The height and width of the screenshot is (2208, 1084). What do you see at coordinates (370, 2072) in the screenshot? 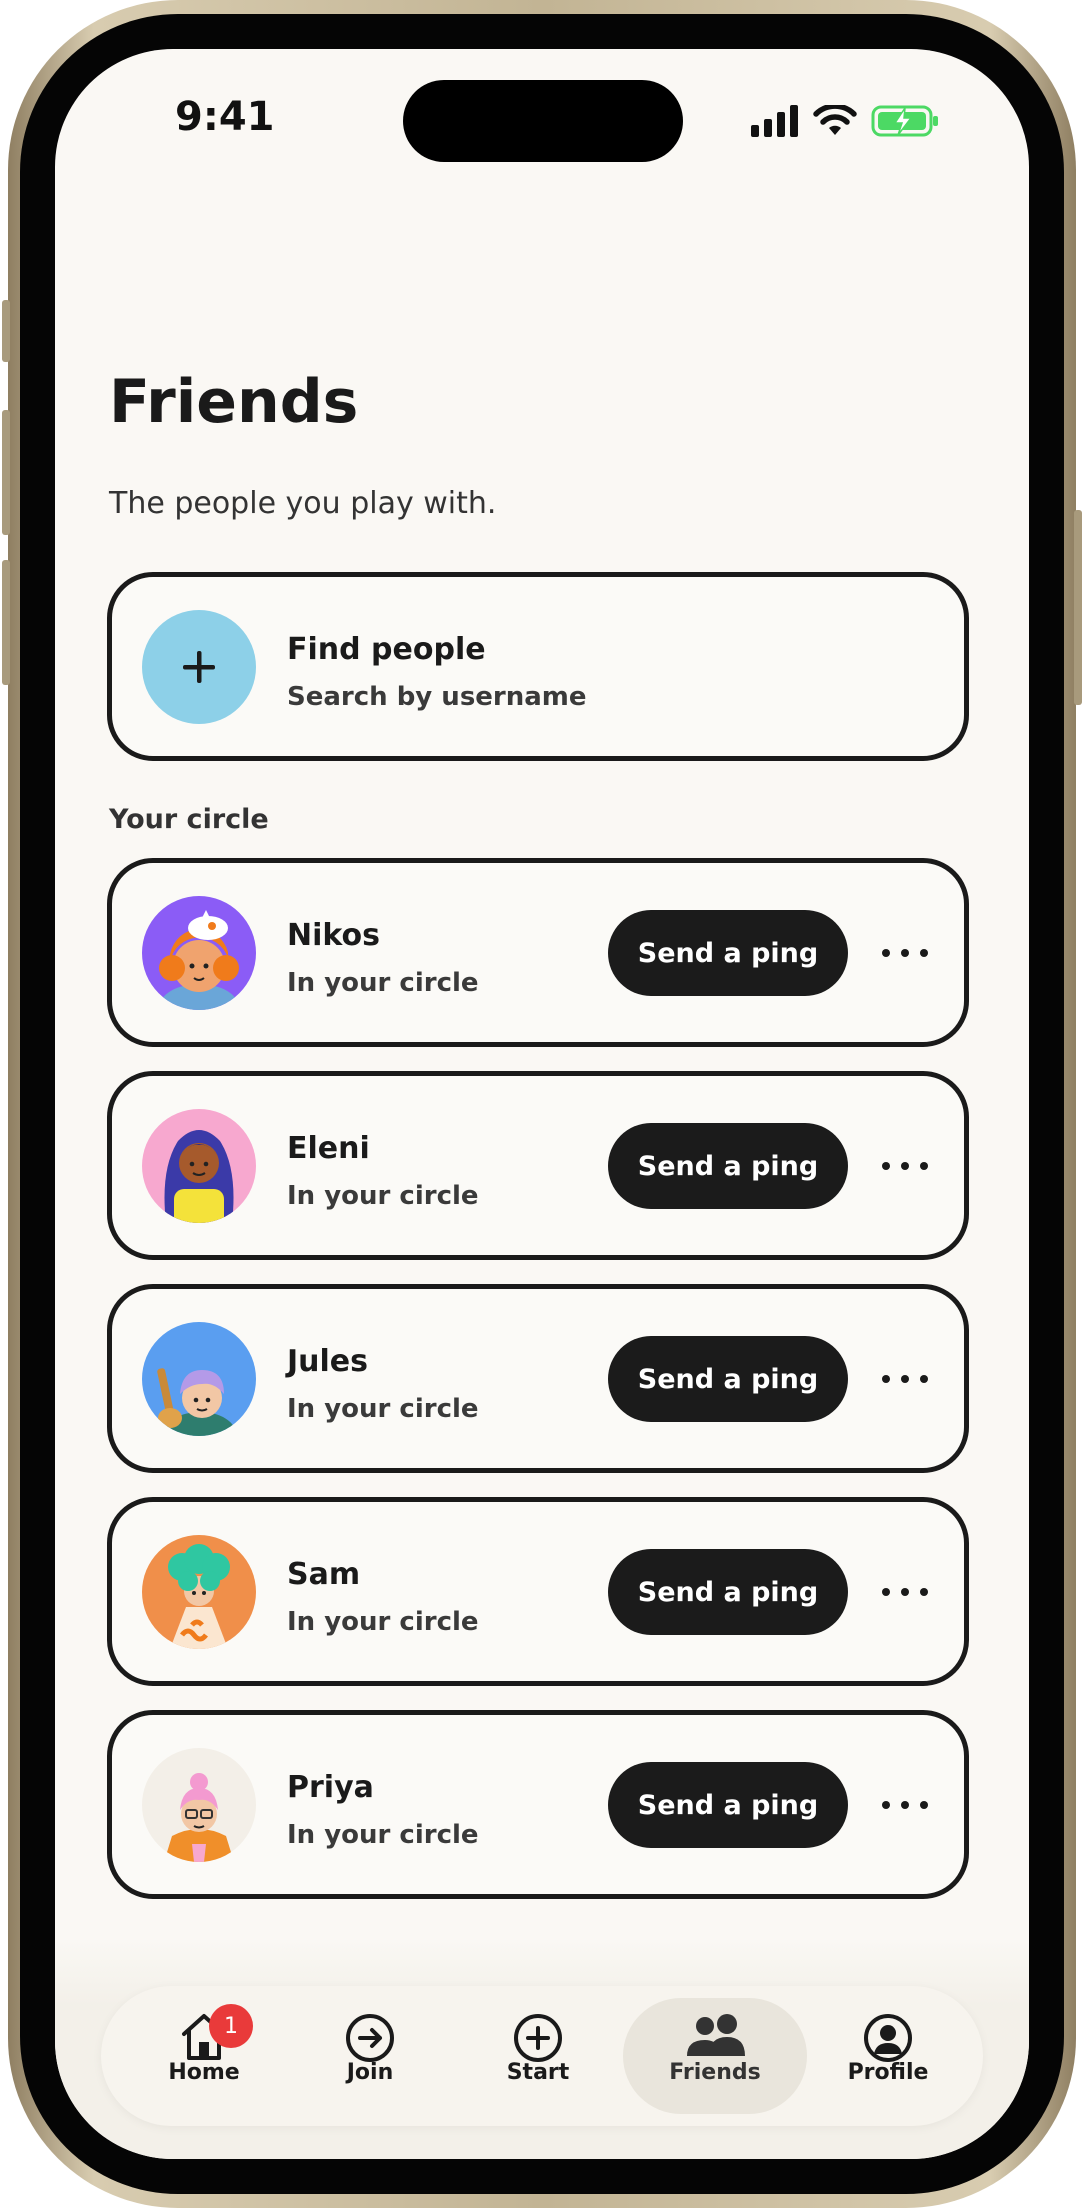
I see `tab-label: Join` at bounding box center [370, 2072].